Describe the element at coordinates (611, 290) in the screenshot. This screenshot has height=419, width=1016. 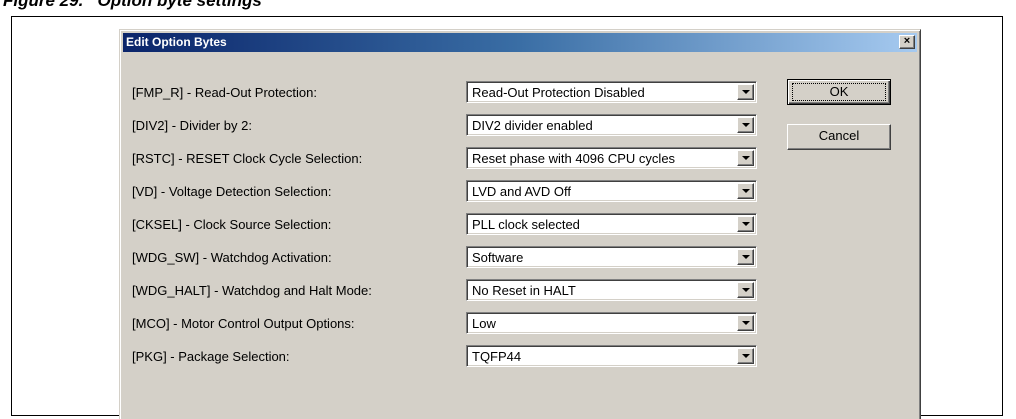
I see `select-wdg-halt: No Reset in HALT` at that location.